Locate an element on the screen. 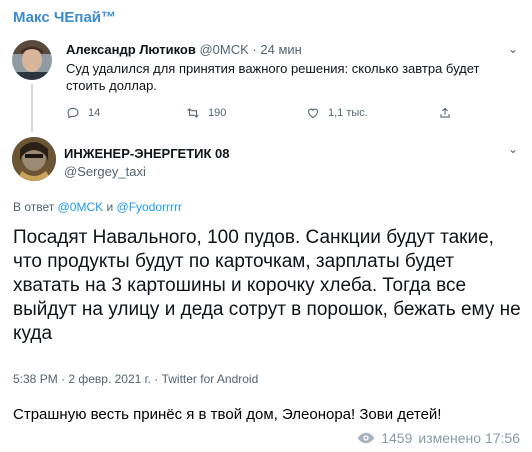 The height and width of the screenshot is (452, 532). time-ago: 24 мин is located at coordinates (280, 49).